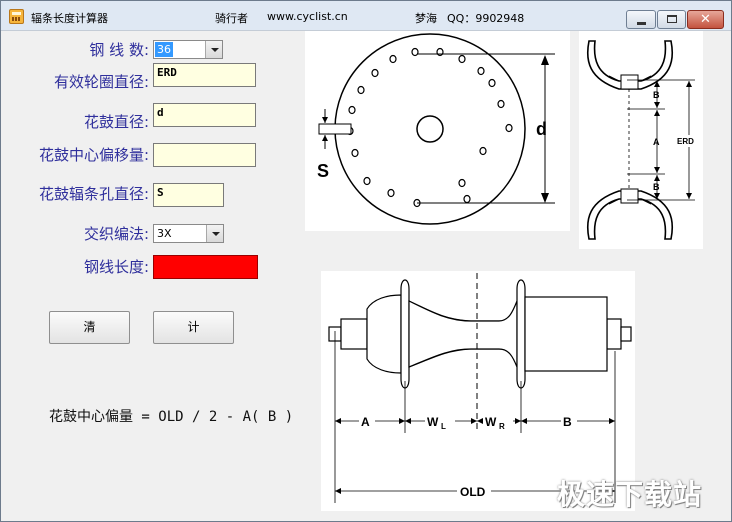 The image size is (732, 522). Describe the element at coordinates (443, 426) in the screenshot. I see `dim-wl-subscript: L` at that location.